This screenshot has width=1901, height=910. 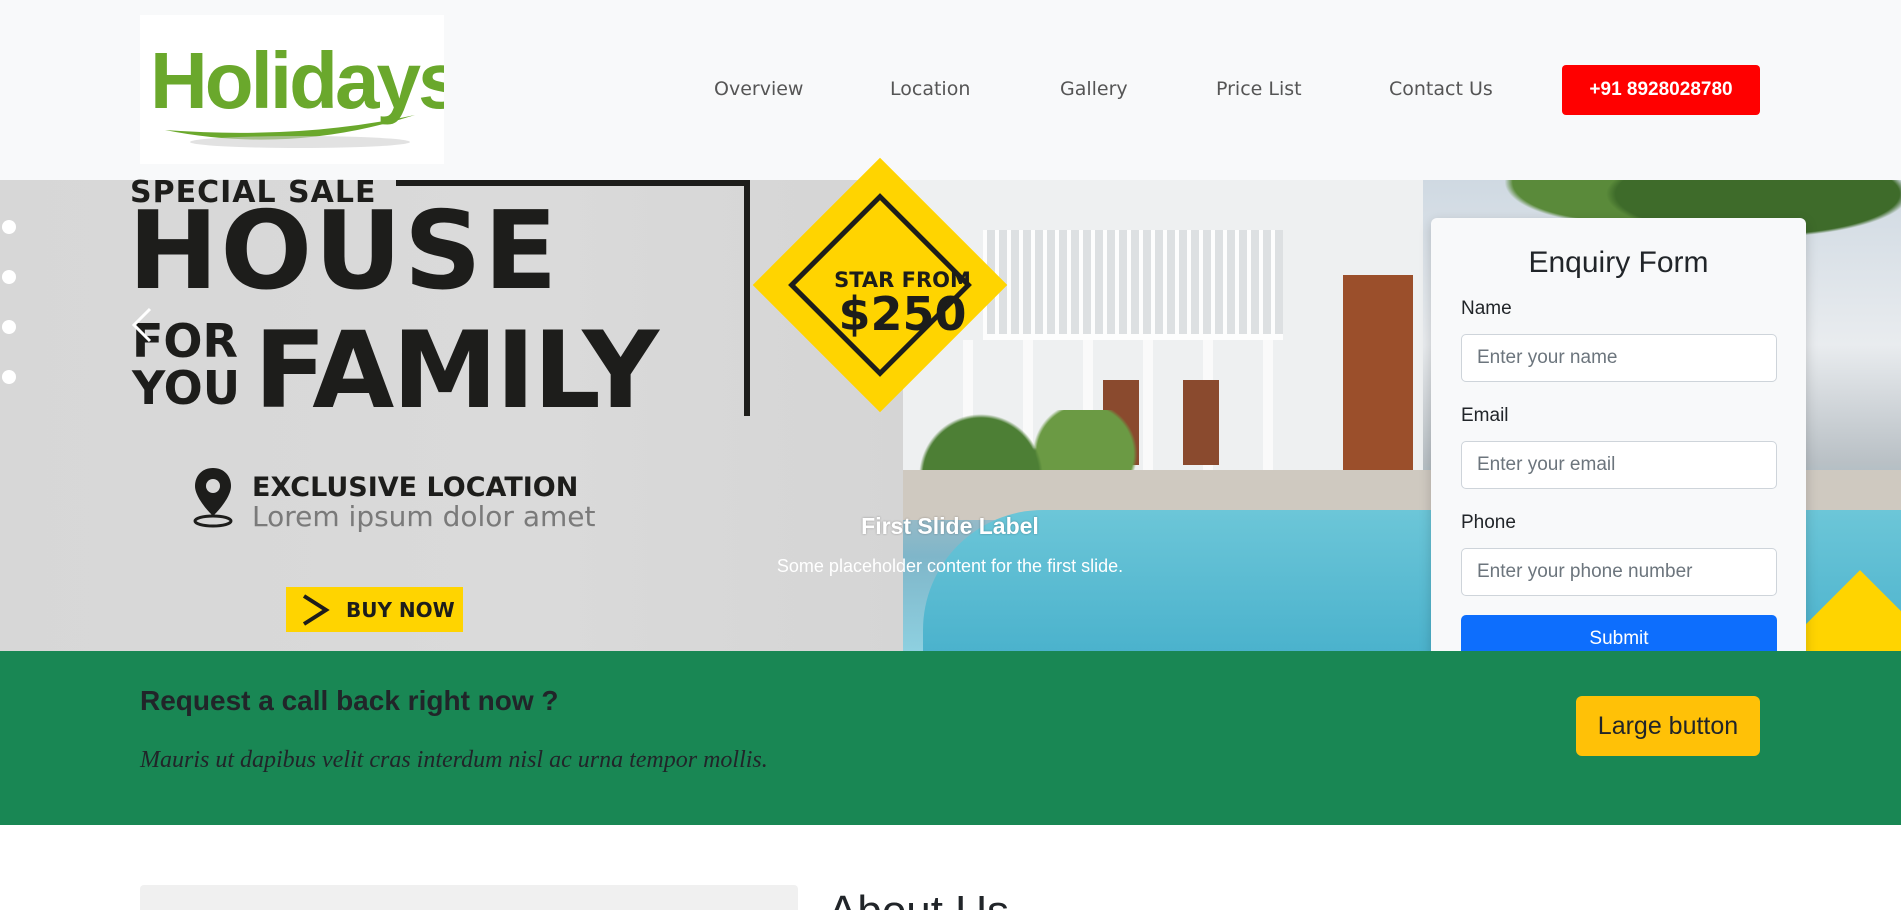 I want to click on large-button: Large button, so click(x=1668, y=726).